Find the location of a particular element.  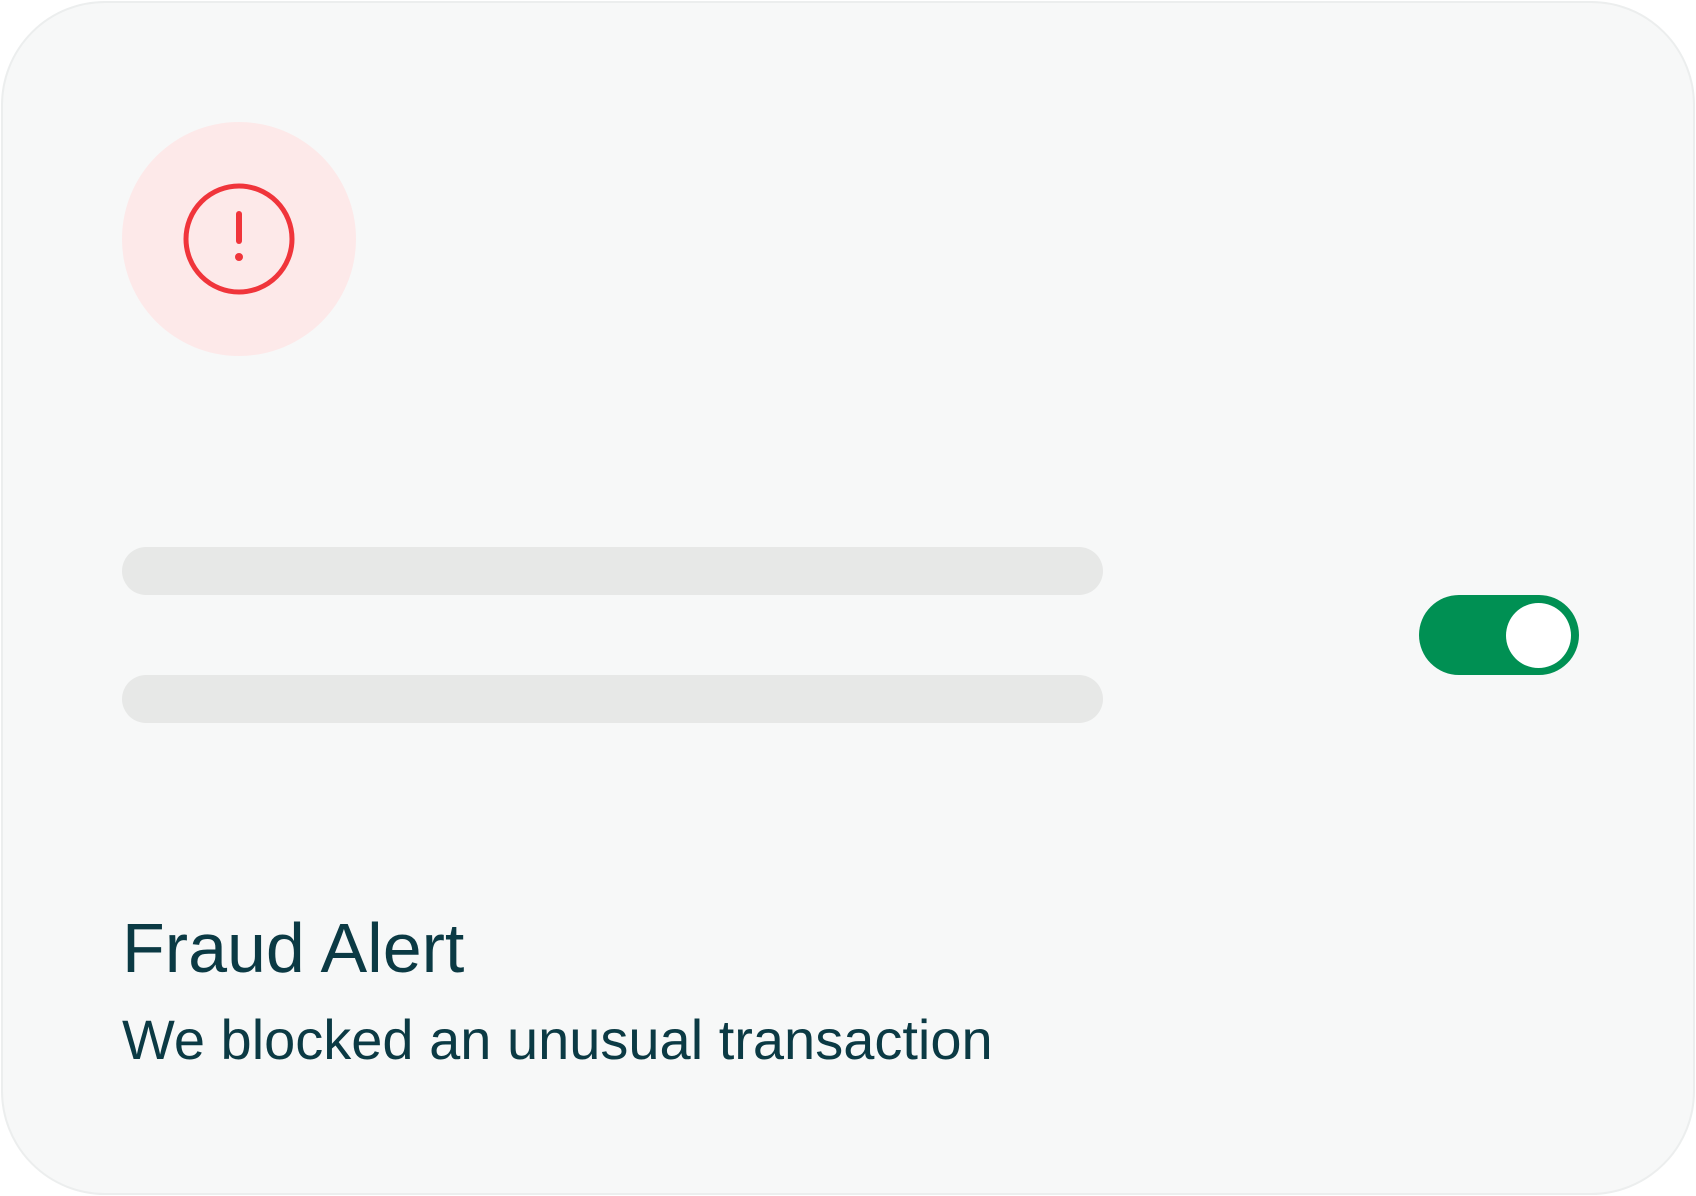

toggle-knob is located at coordinates (1538, 635).